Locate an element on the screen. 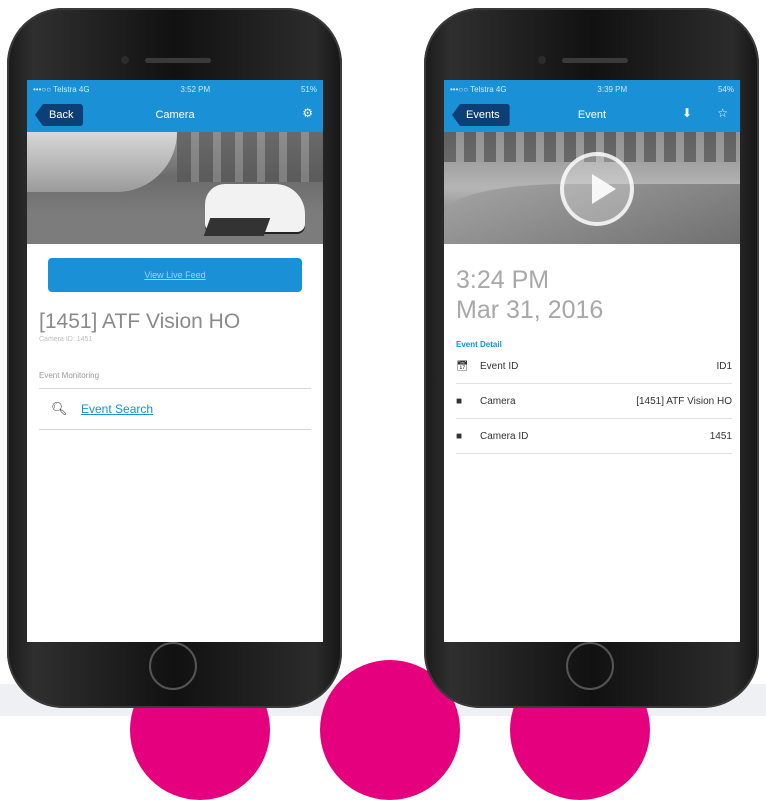 The image size is (766, 800). nav-bar: Back Camera ⚙ is located at coordinates (175, 115).